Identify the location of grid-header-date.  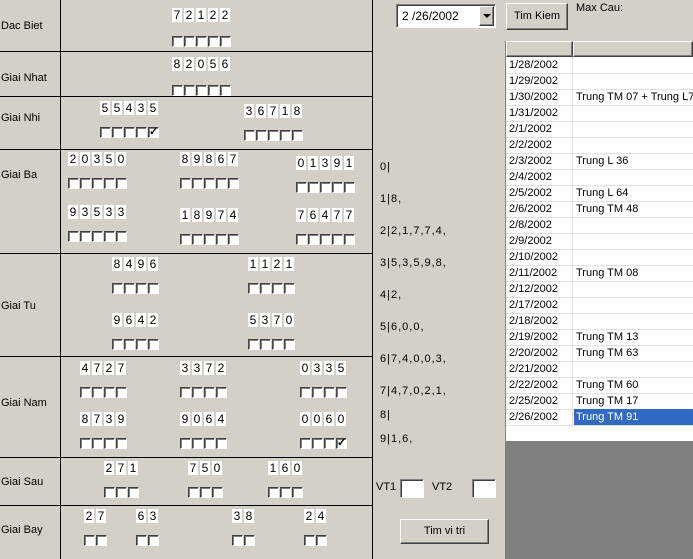
(539, 49).